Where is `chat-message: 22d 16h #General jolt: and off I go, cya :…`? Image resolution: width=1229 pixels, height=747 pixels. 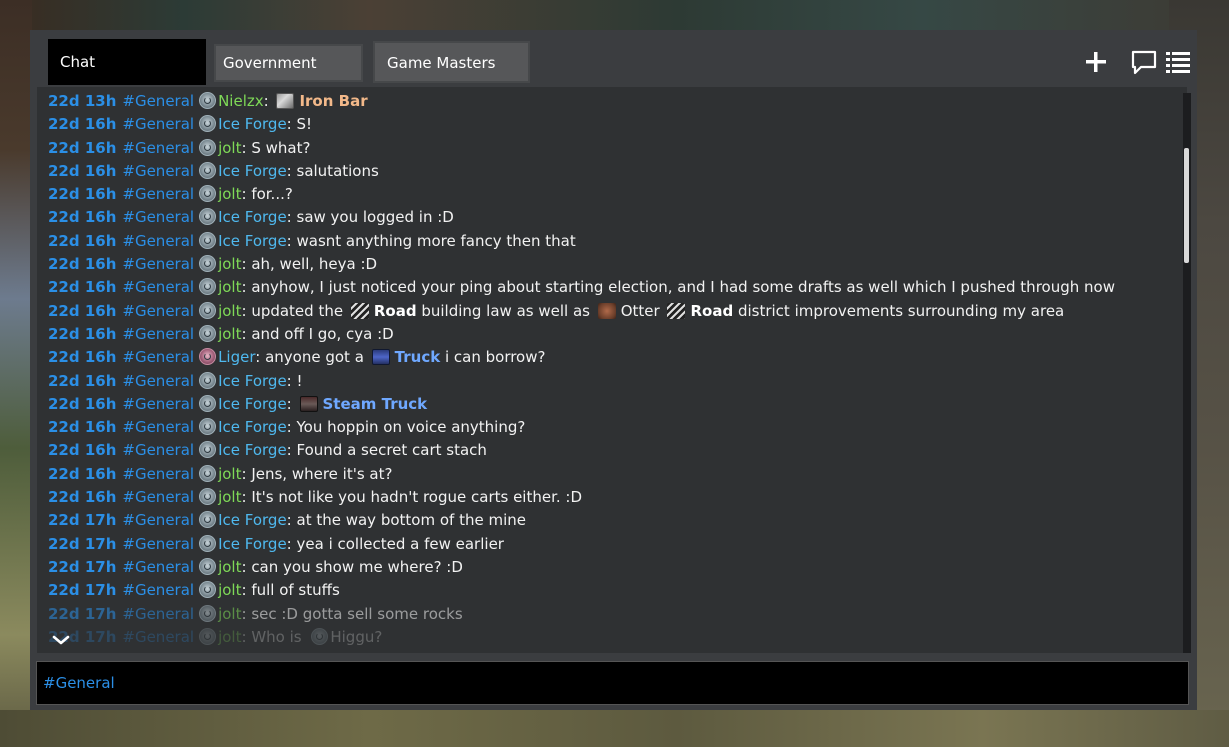 chat-message: 22d 16h #General jolt: and off I go, cya :… is located at coordinates (607, 334).